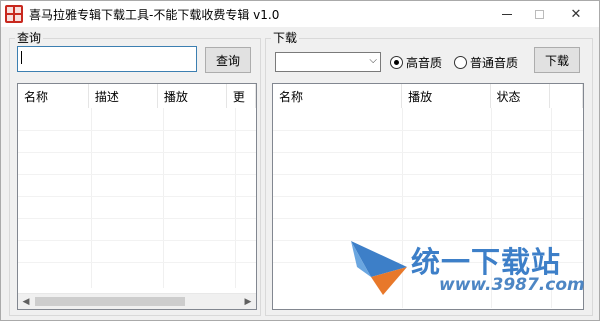 The width and height of the screenshot is (600, 321). I want to click on download-button: 下载, so click(557, 60).